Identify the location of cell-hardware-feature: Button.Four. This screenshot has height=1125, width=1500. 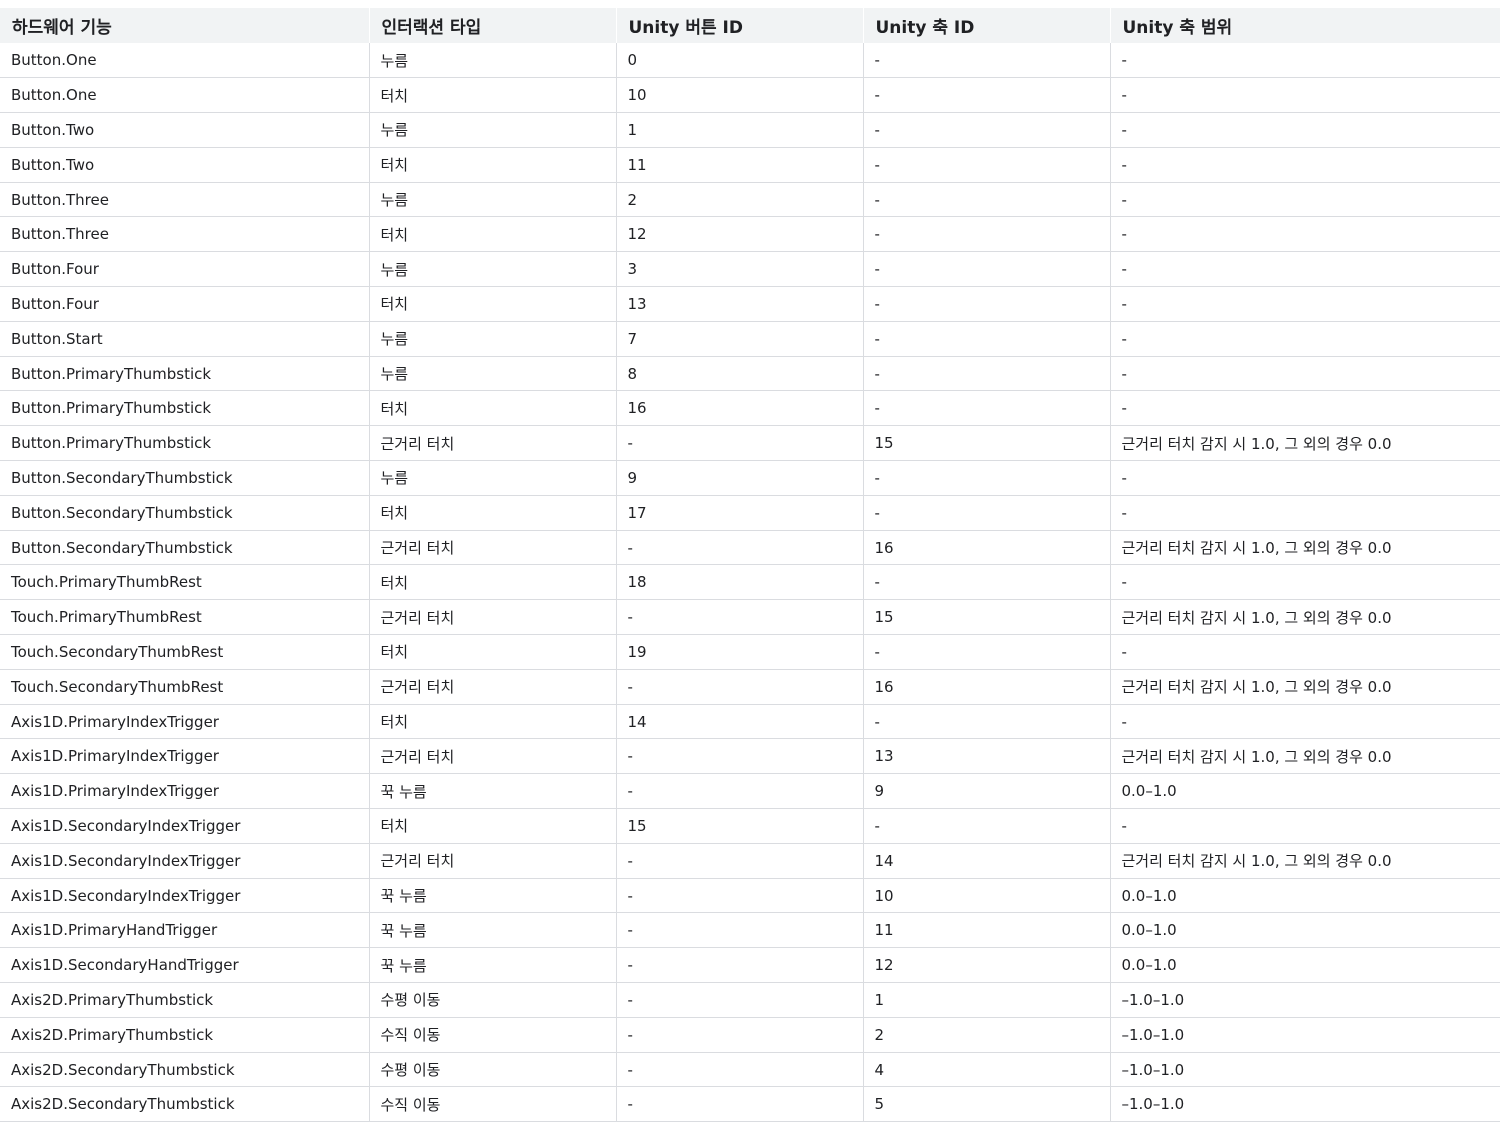
(55, 269).